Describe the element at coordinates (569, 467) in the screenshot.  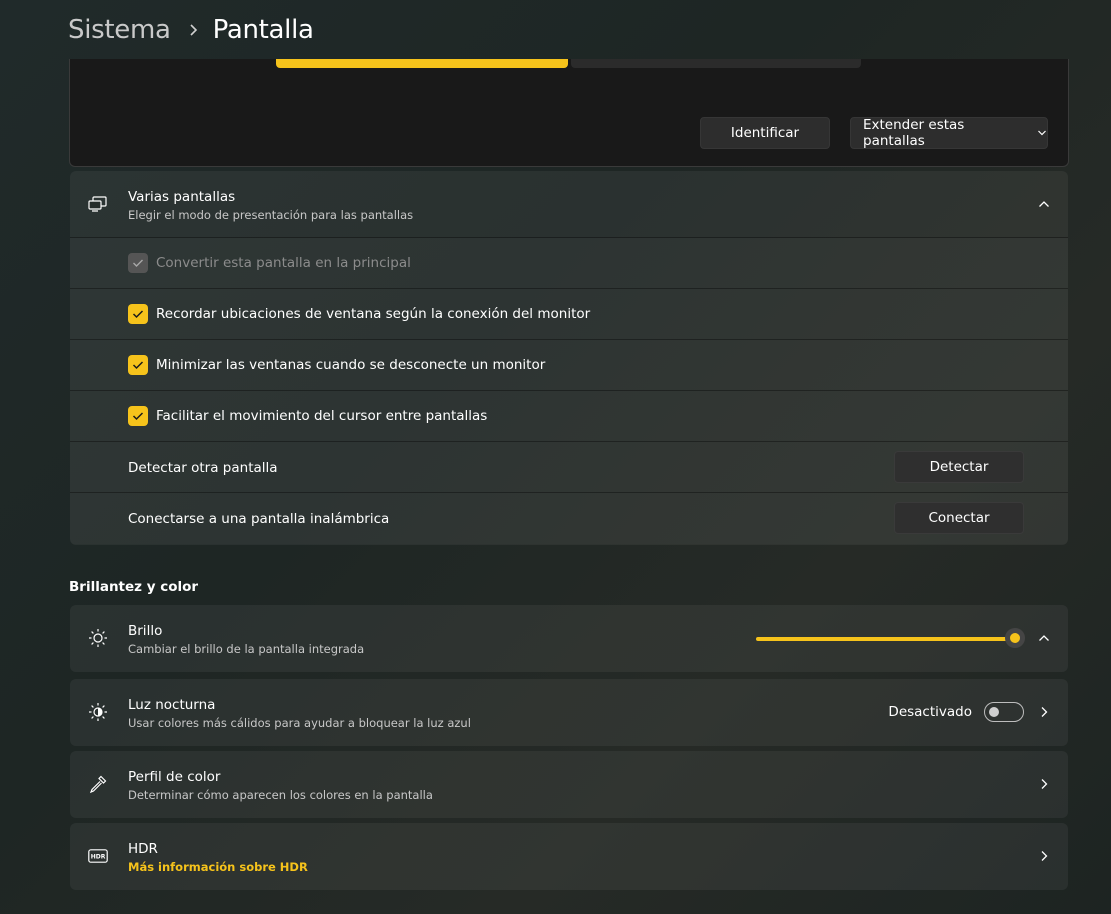
I see `detect-display-row: Detectar otra pantalla Detectar` at that location.